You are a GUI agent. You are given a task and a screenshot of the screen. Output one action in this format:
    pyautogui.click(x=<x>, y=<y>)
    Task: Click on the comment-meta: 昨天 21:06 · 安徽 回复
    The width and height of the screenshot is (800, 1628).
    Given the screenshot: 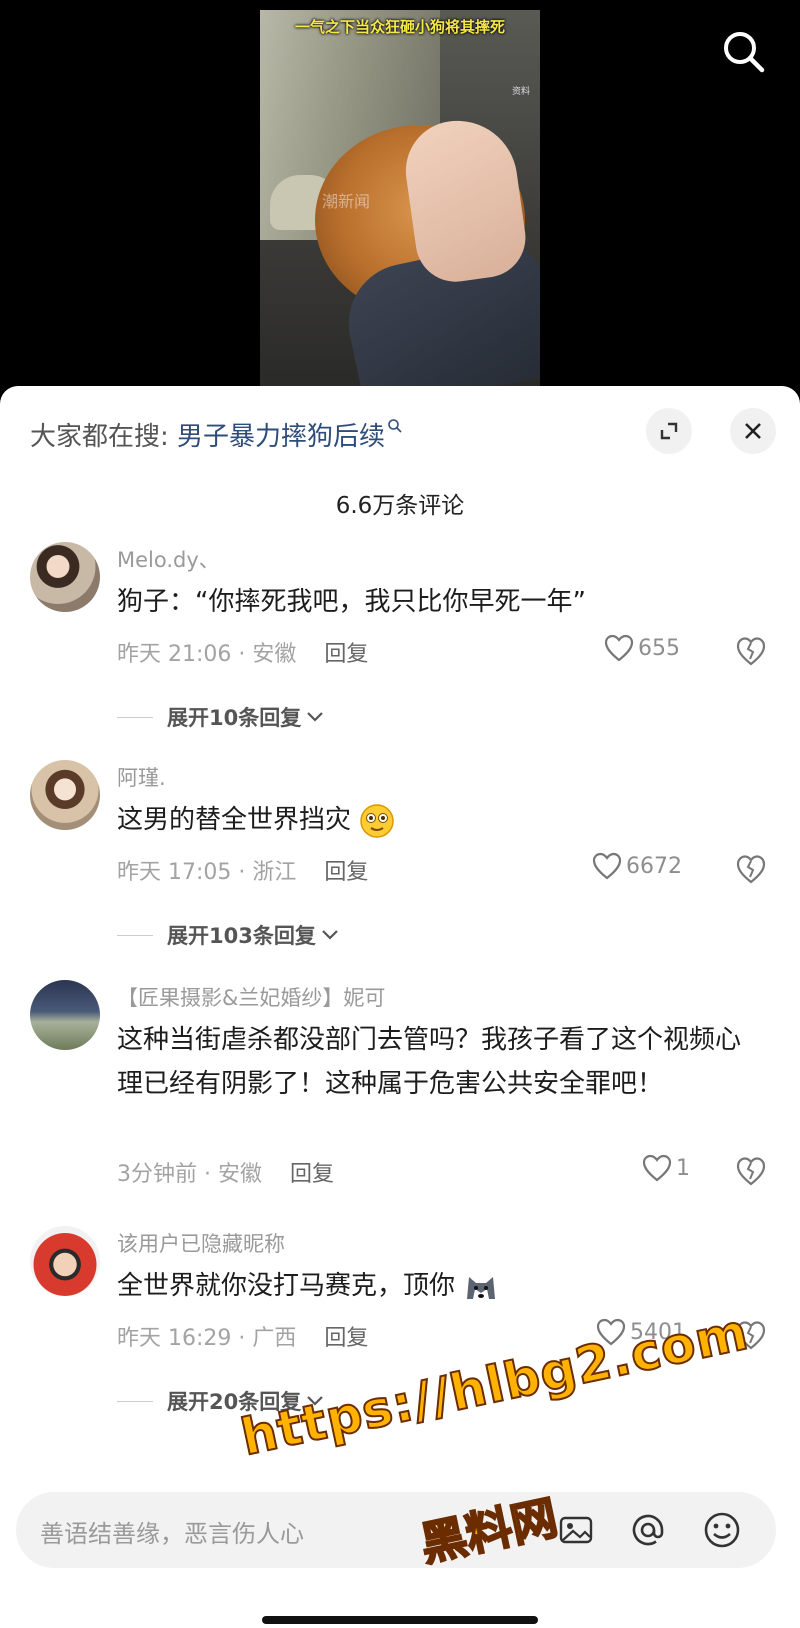 What is the action you would take?
    pyautogui.click(x=242, y=652)
    